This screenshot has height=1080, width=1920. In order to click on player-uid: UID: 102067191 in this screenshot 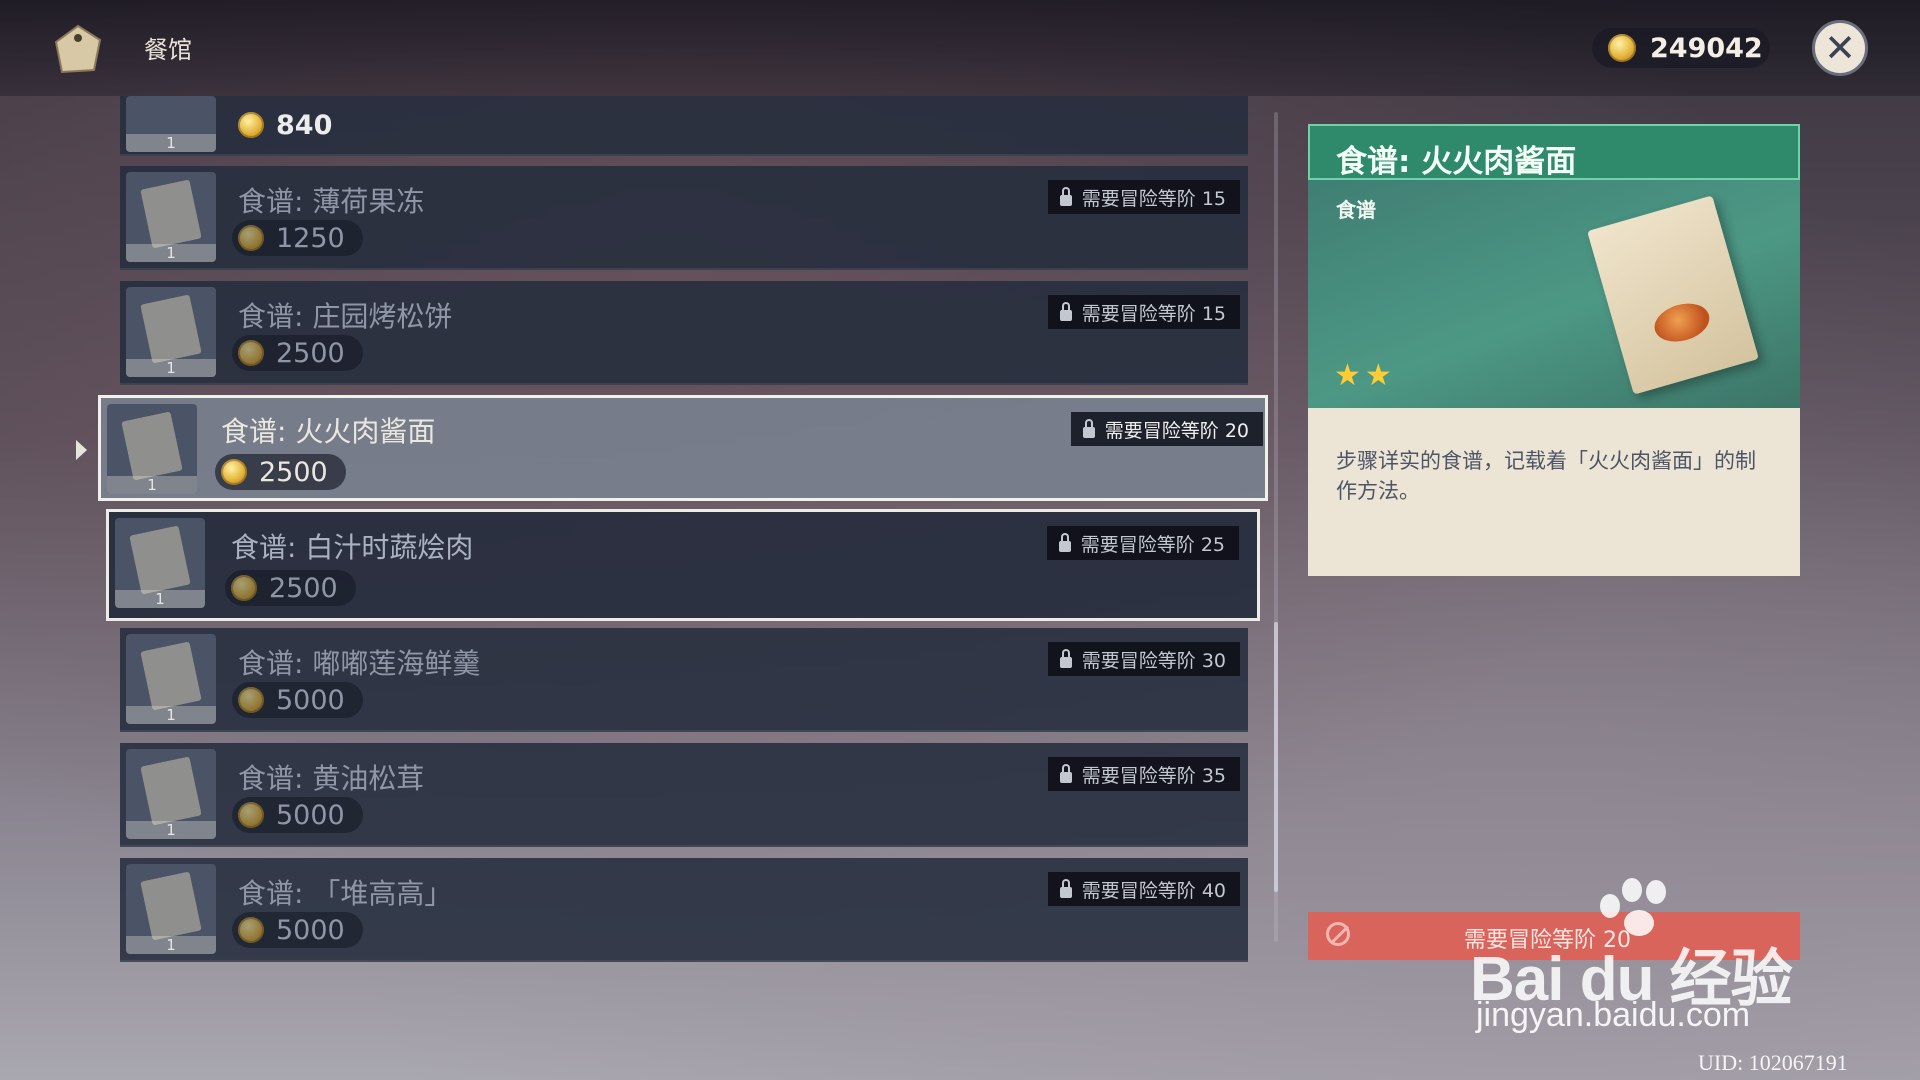, I will do `click(1773, 1062)`.